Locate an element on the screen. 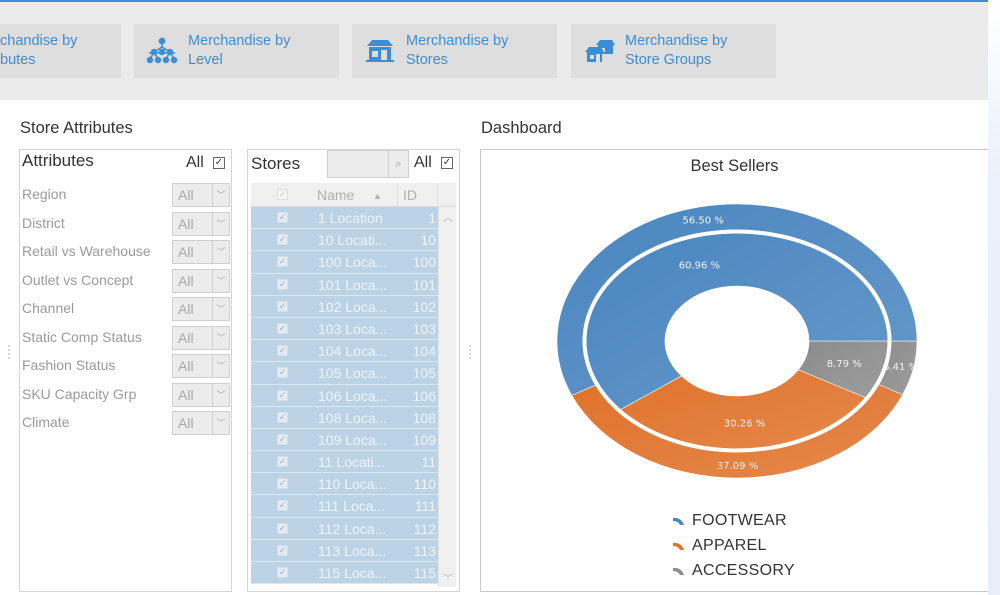  store-row: ✓ 106 Loca... 106 is located at coordinates (344, 395).